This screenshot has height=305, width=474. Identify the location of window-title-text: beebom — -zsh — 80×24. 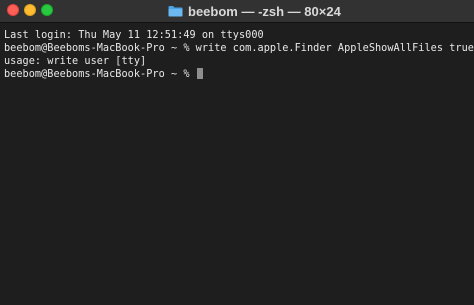
(264, 11).